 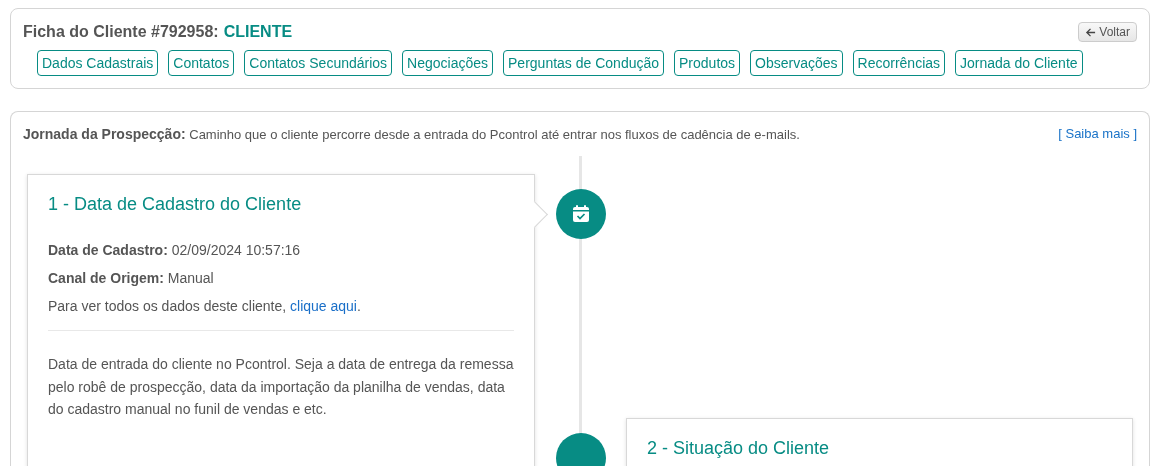 I want to click on tab: Dados Cadastrais, so click(x=98, y=63).